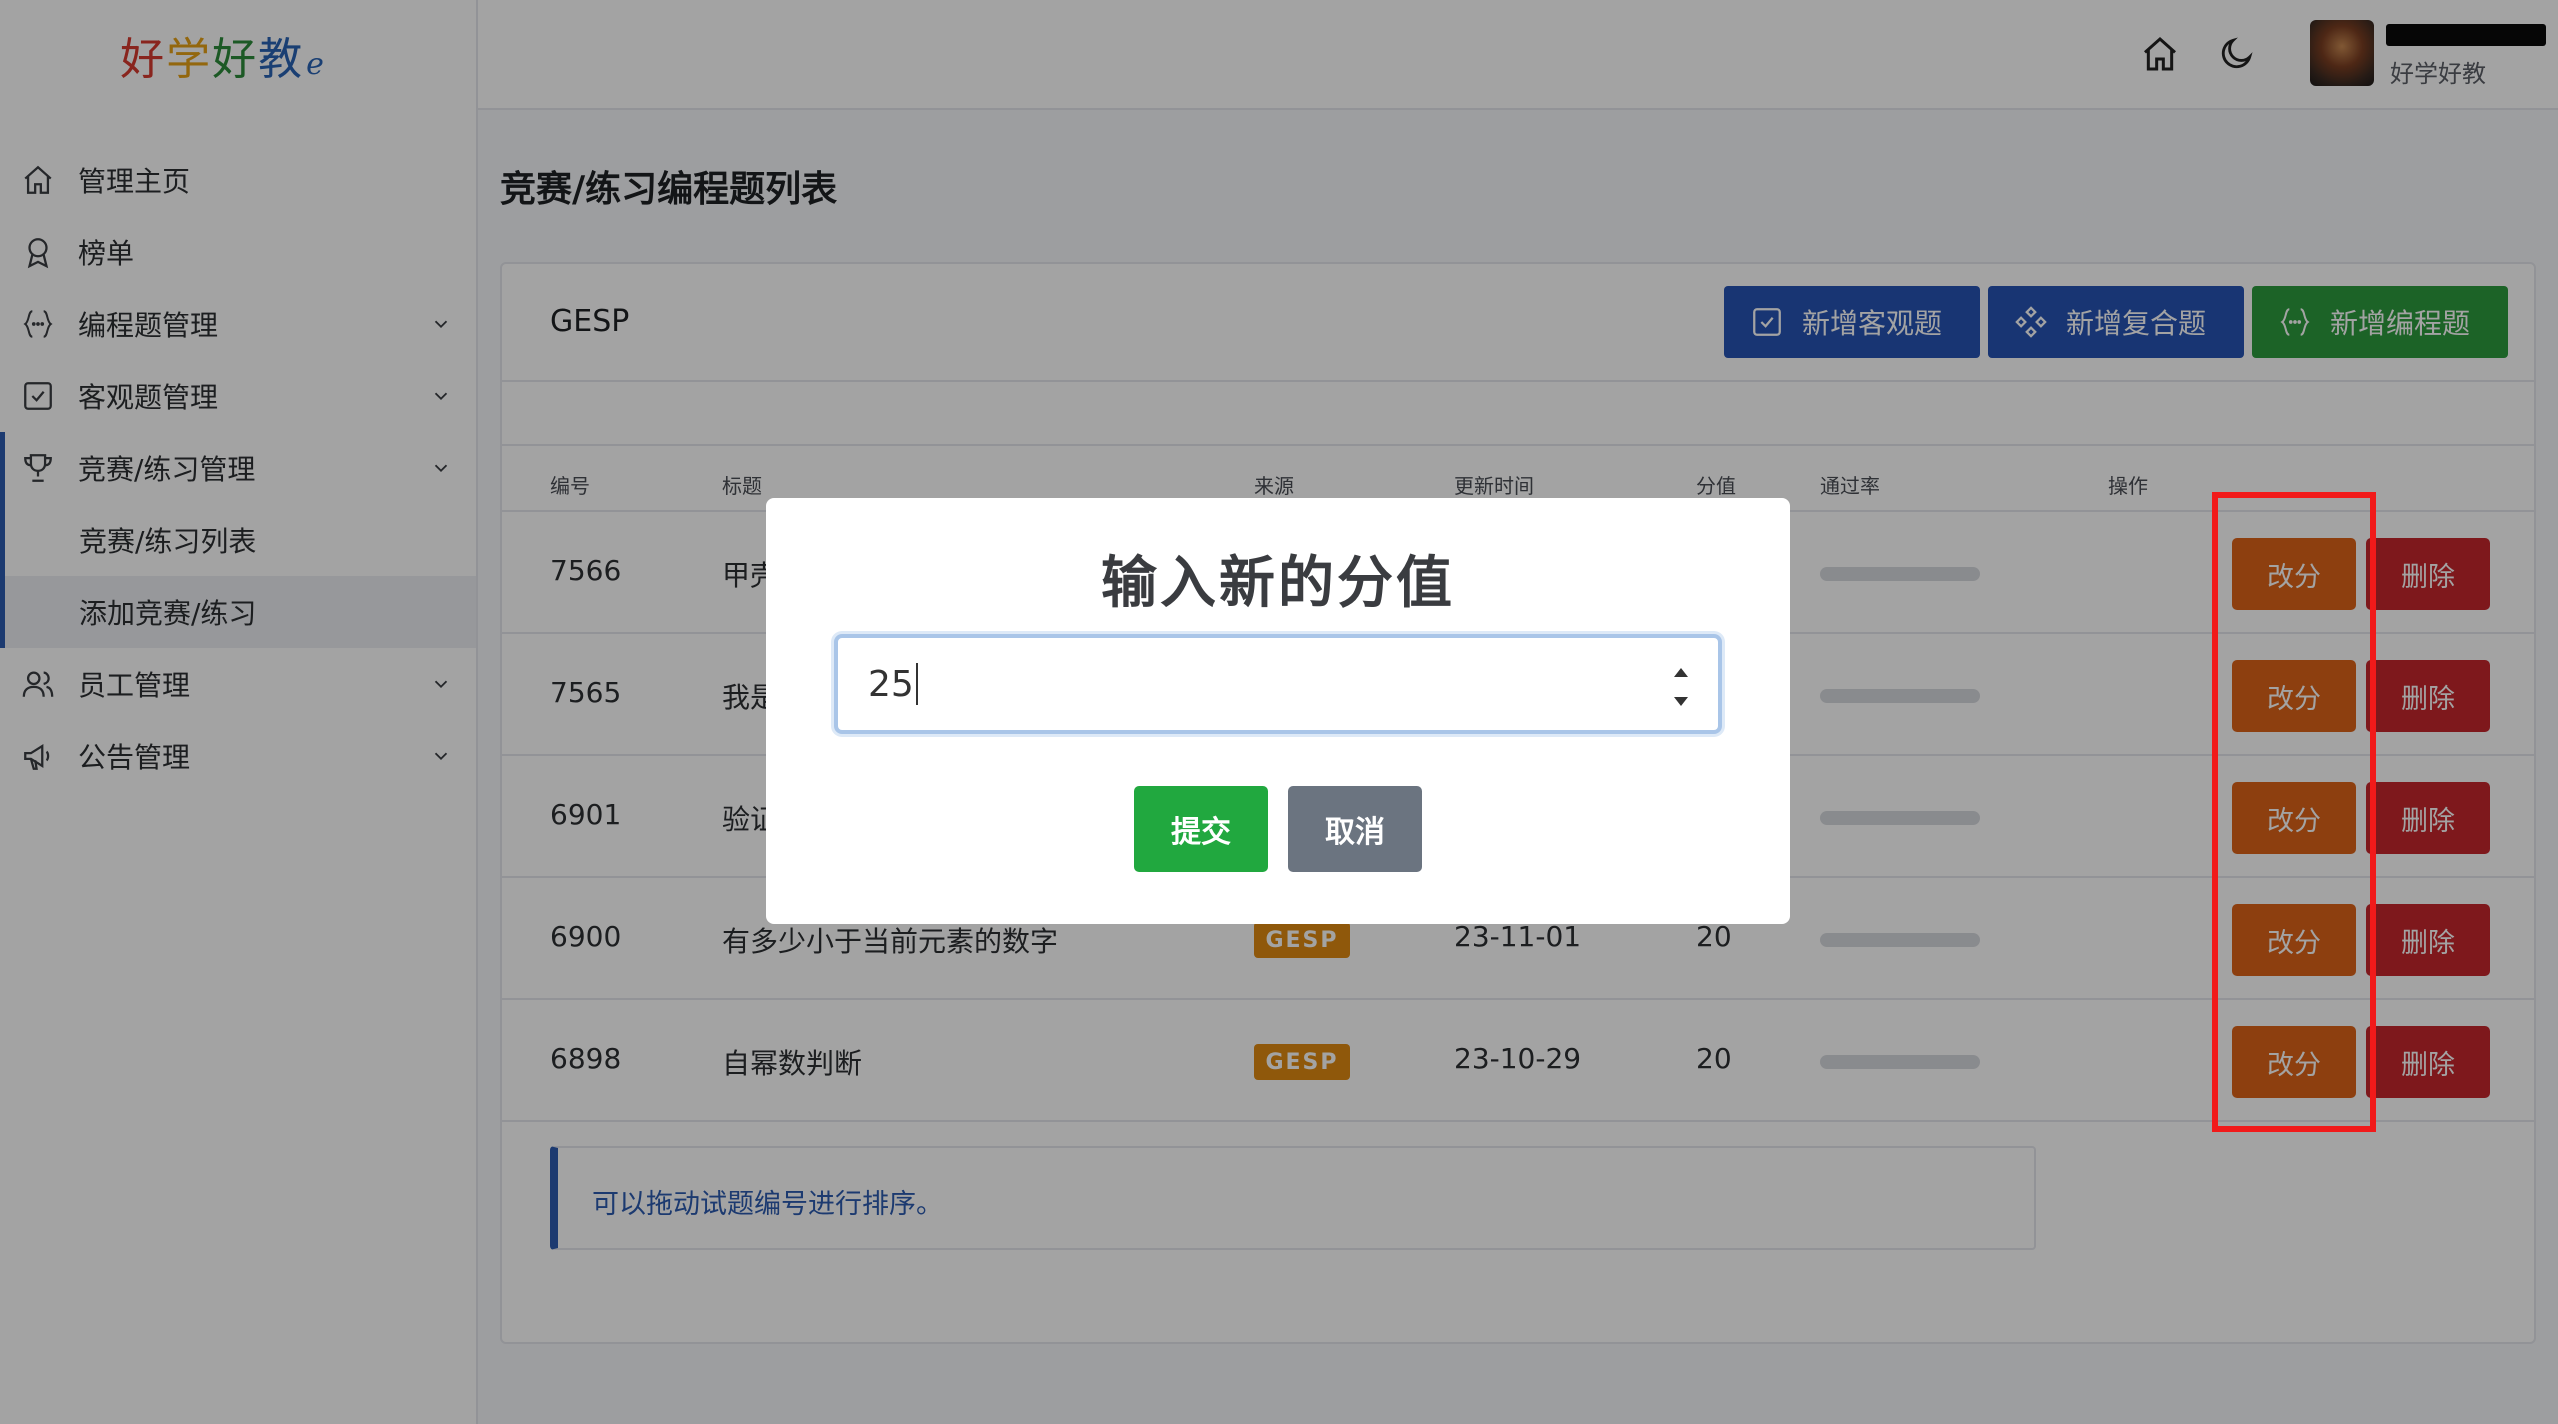 This screenshot has height=1424, width=2558. I want to click on dialog-title: 输入新的分值, so click(1278, 583).